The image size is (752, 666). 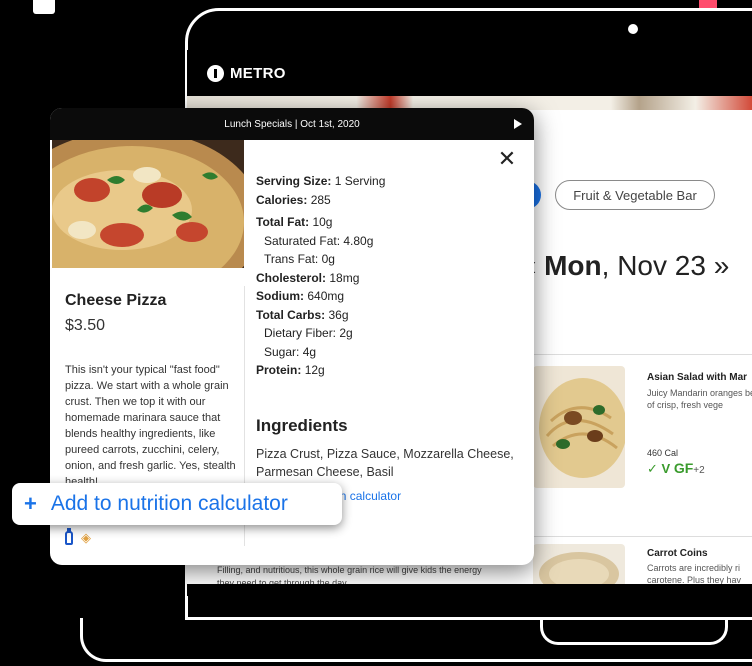 What do you see at coordinates (683, 468) in the screenshot?
I see `gluten-free-icon: GF` at bounding box center [683, 468].